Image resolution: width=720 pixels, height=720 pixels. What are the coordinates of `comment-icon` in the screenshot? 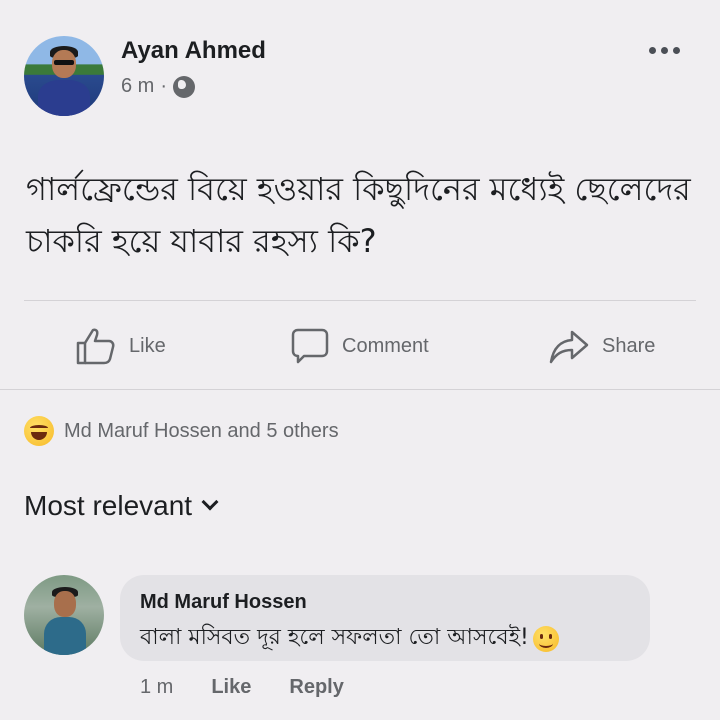 It's located at (310, 346).